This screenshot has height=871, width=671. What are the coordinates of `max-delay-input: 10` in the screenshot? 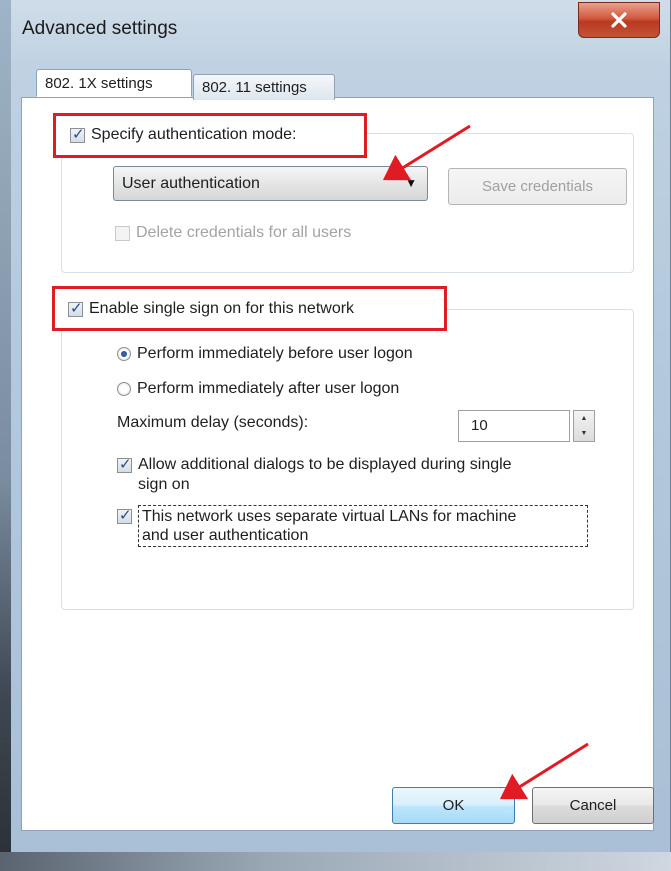 It's located at (514, 426).